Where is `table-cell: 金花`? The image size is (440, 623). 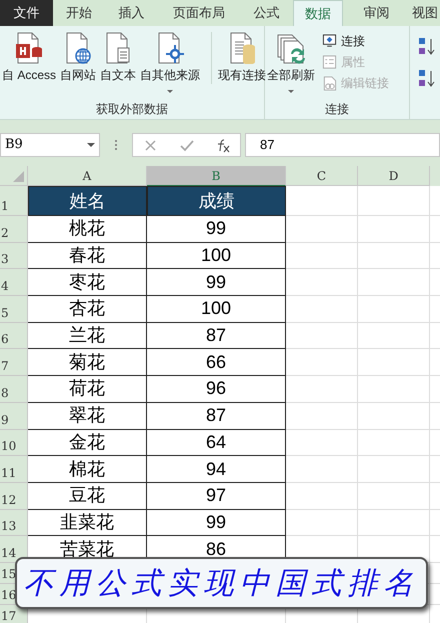 table-cell: 金花 is located at coordinates (87, 443).